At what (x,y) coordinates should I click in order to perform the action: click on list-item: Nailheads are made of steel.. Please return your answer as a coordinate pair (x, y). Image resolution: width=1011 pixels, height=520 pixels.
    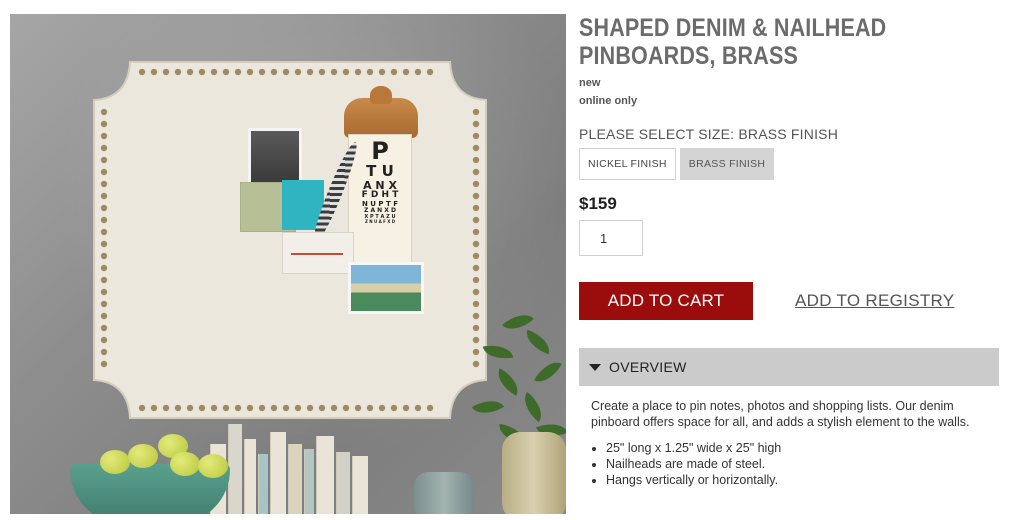
    Looking at the image, I should click on (797, 464).